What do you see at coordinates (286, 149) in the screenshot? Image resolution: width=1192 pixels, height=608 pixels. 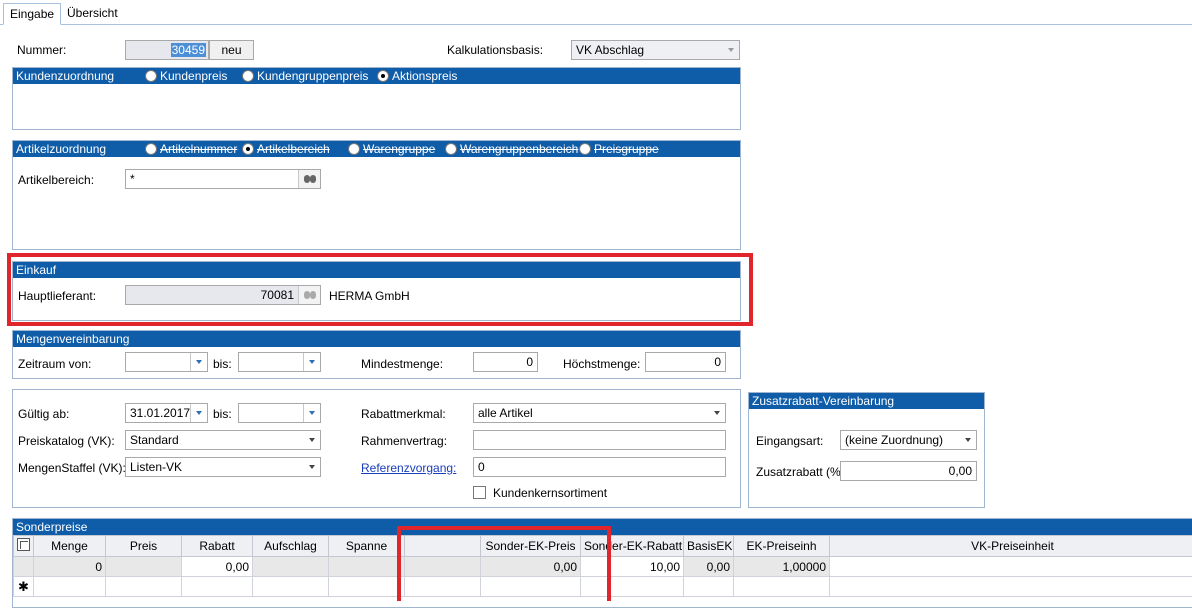 I see `radio-artikelbereich: Artikelbereich` at bounding box center [286, 149].